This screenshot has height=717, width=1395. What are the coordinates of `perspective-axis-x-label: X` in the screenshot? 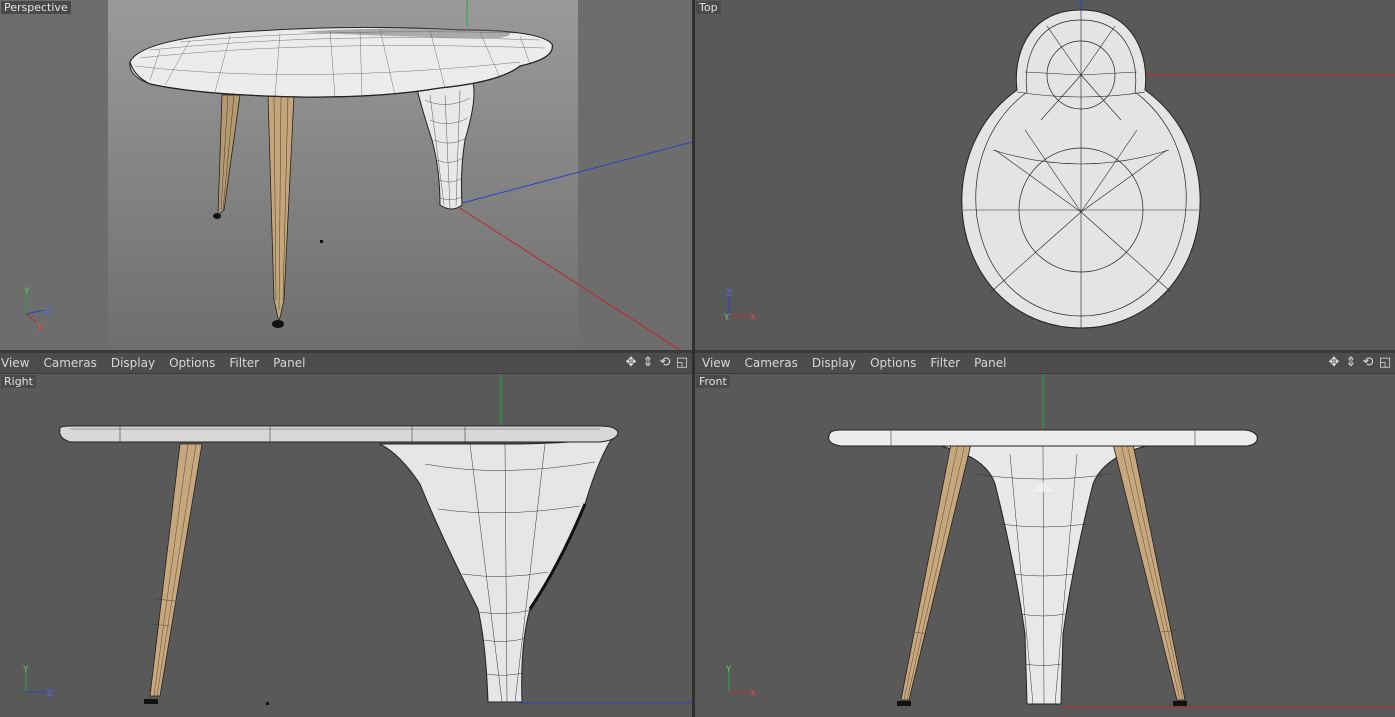 It's located at (40, 328).